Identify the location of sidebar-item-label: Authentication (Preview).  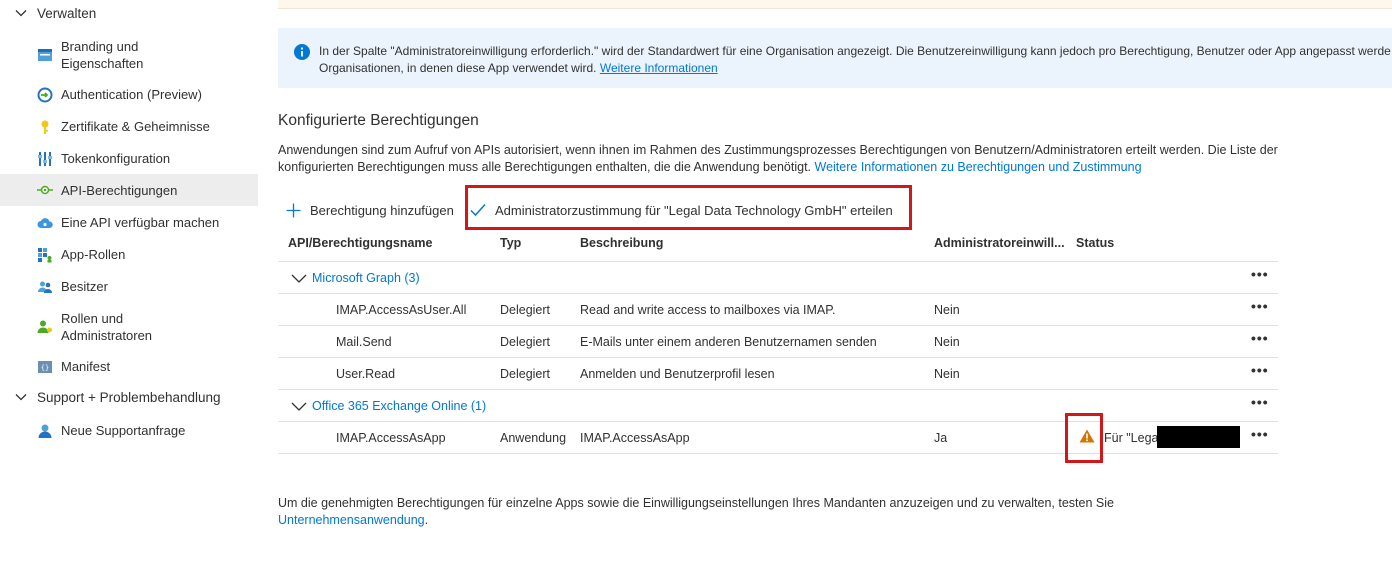
(131, 94).